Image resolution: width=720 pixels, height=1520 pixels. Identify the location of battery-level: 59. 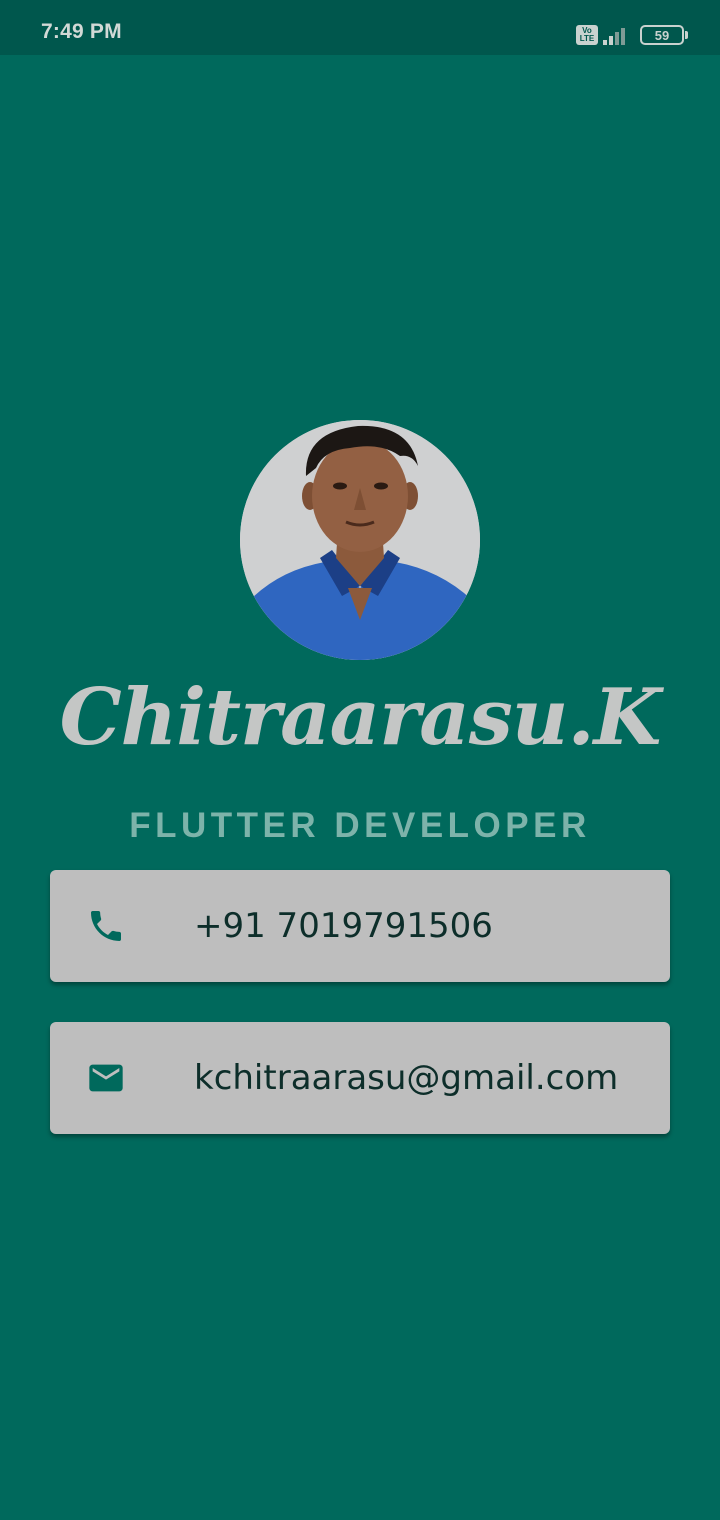
(662, 35).